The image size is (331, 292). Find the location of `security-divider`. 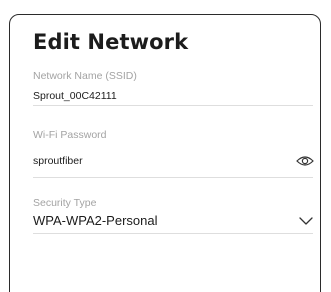

security-divider is located at coordinates (173, 233).